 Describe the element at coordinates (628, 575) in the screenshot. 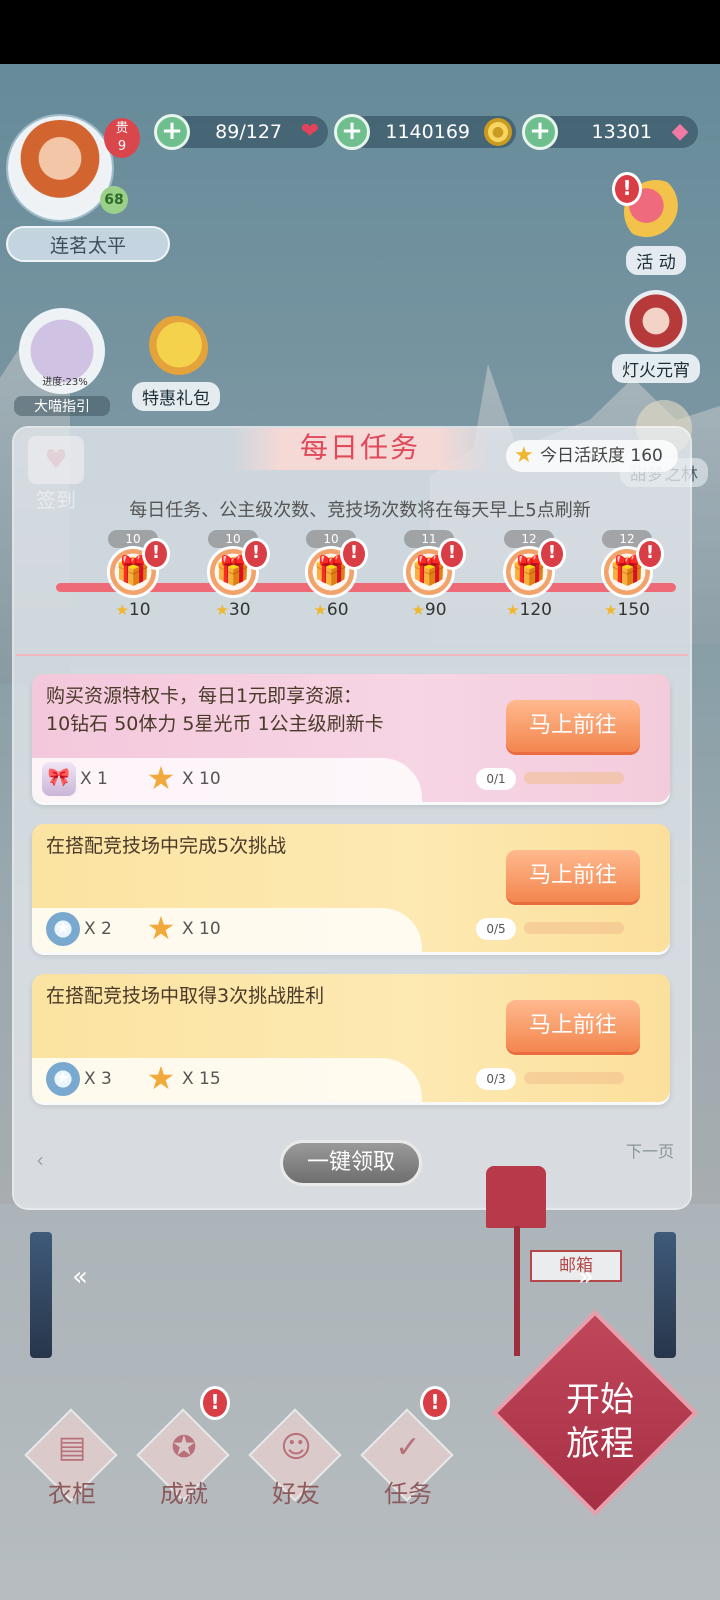

I see `milestone-chest: 12 🎁 ! ★150` at that location.